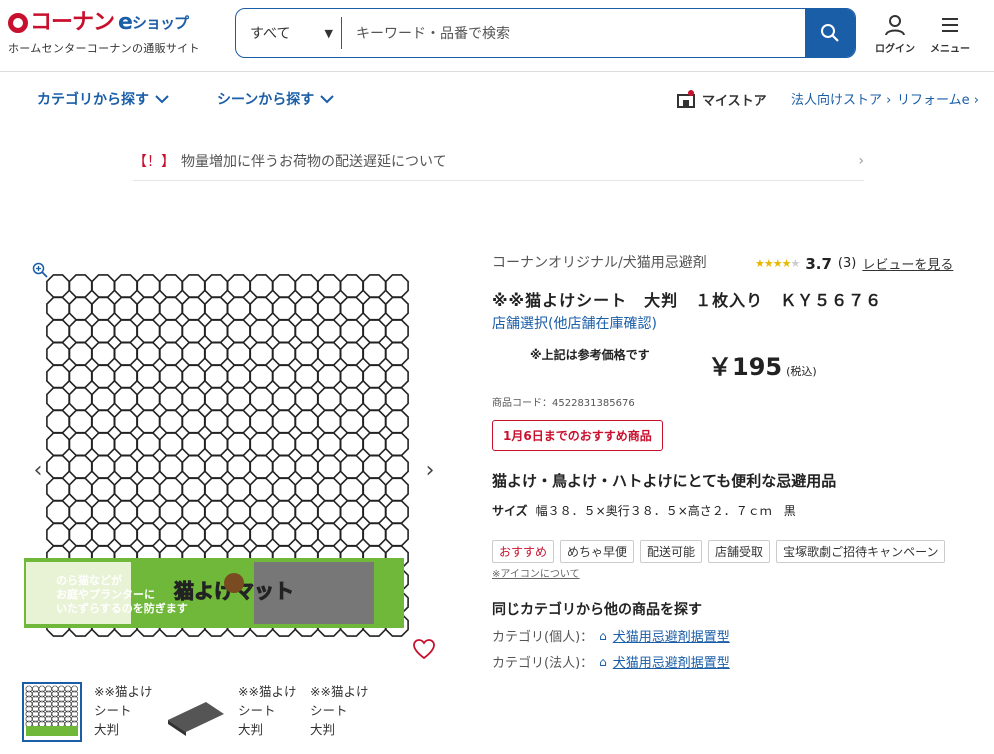 This screenshot has width=994, height=754. What do you see at coordinates (745, 367) in the screenshot?
I see `price-value: ￥195` at bounding box center [745, 367].